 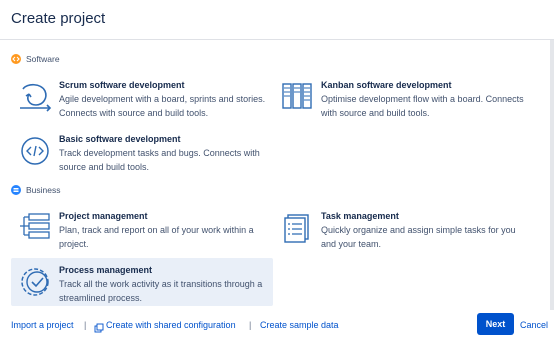 I want to click on scrum-cycle-icon, so click(x=35, y=97).